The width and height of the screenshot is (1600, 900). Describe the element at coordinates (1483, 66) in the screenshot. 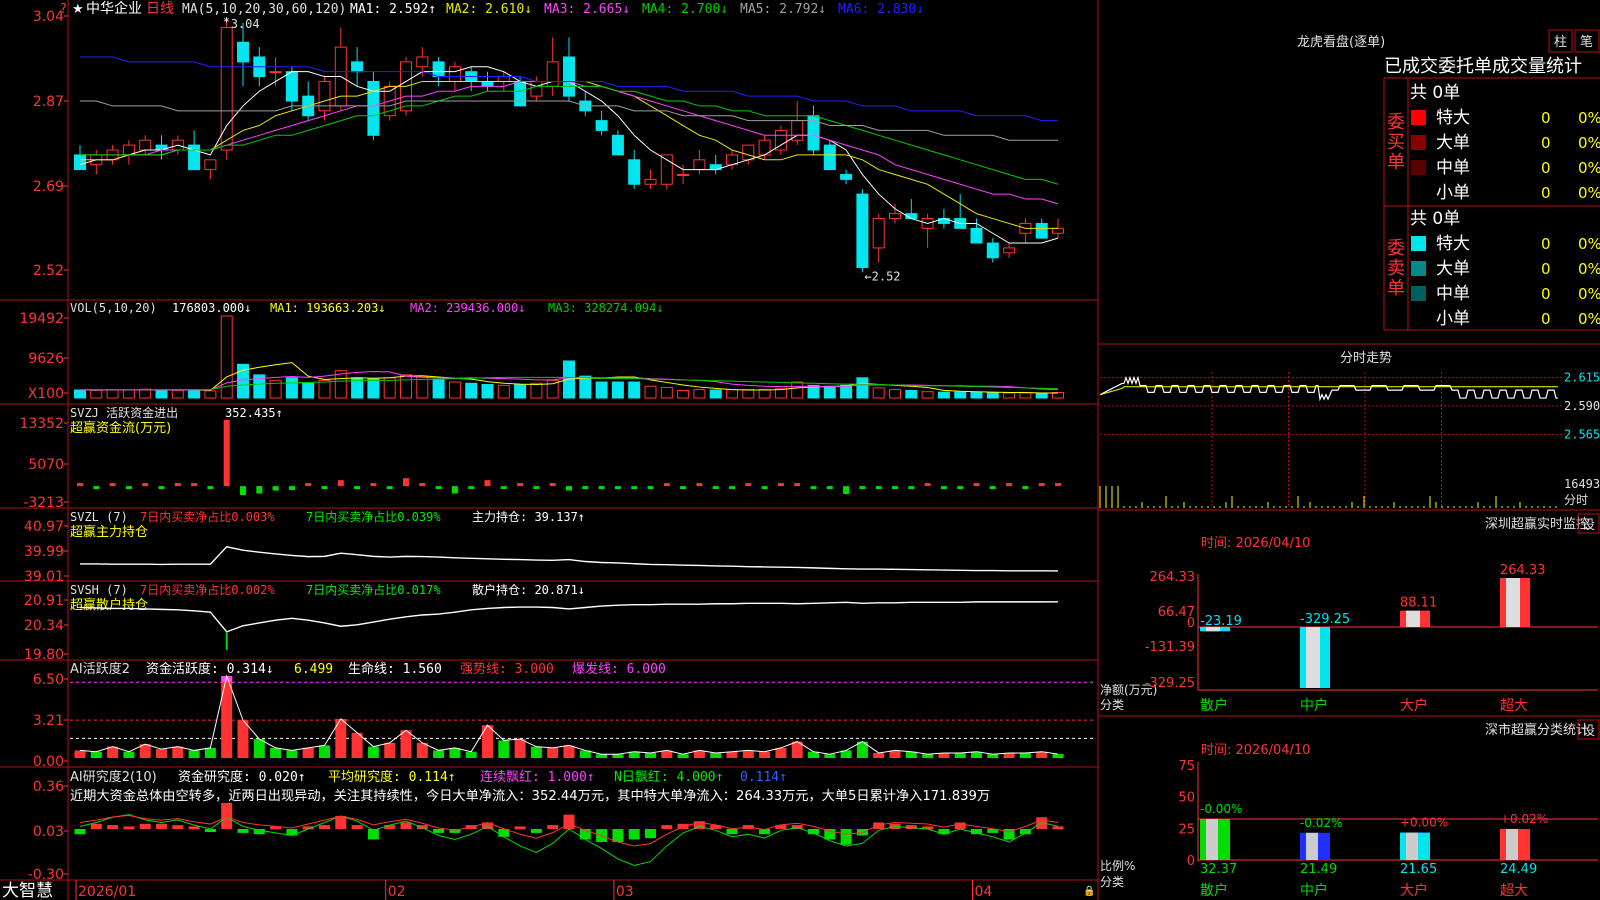

I see `order-stats-header: 已成交委托单成交量统计` at that location.